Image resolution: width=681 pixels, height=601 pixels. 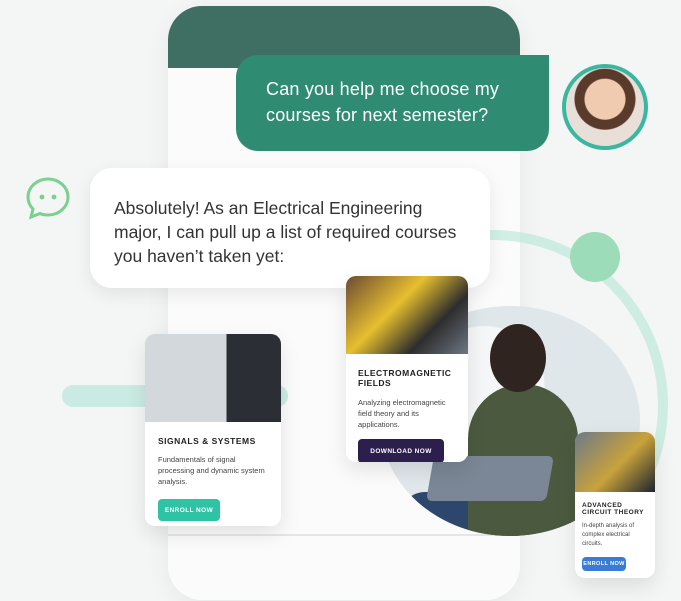 I want to click on download-now-button: DOWNLOAD NOW, so click(x=401, y=450).